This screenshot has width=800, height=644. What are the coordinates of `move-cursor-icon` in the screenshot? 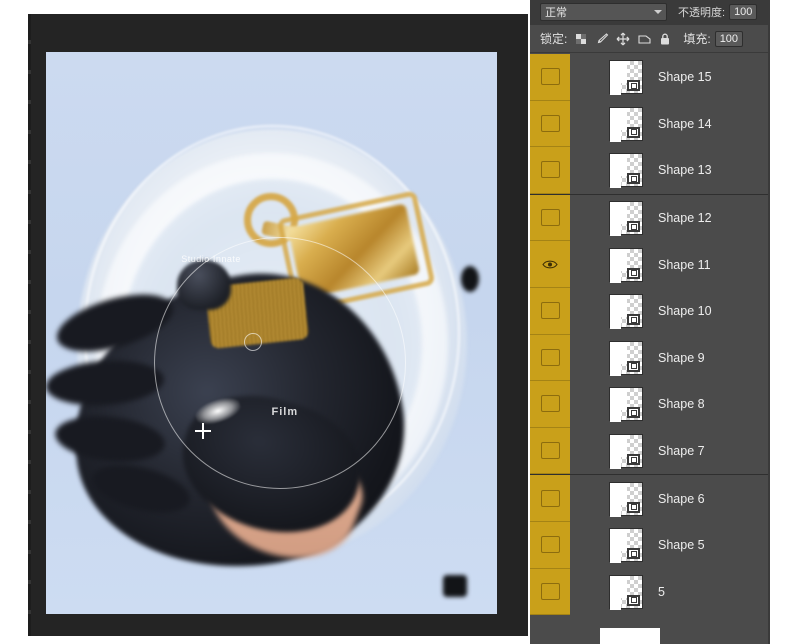 It's located at (202, 430).